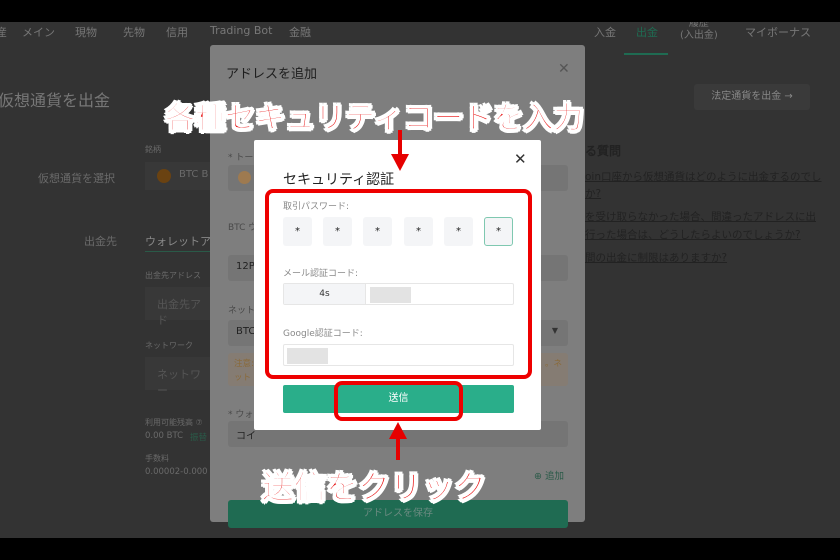 This screenshot has height=560, width=840. I want to click on page-title: 仮想通貨を出金, so click(55, 100).